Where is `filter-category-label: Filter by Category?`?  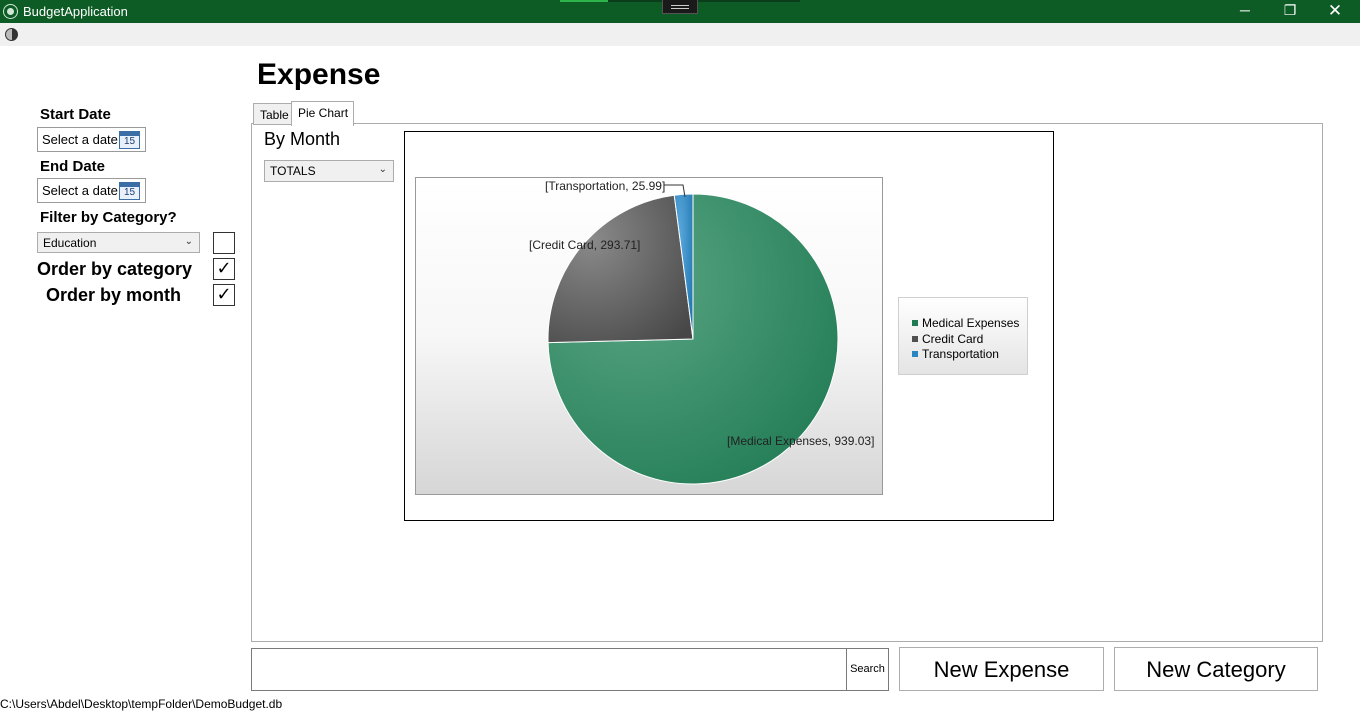
filter-category-label: Filter by Category? is located at coordinates (108, 217).